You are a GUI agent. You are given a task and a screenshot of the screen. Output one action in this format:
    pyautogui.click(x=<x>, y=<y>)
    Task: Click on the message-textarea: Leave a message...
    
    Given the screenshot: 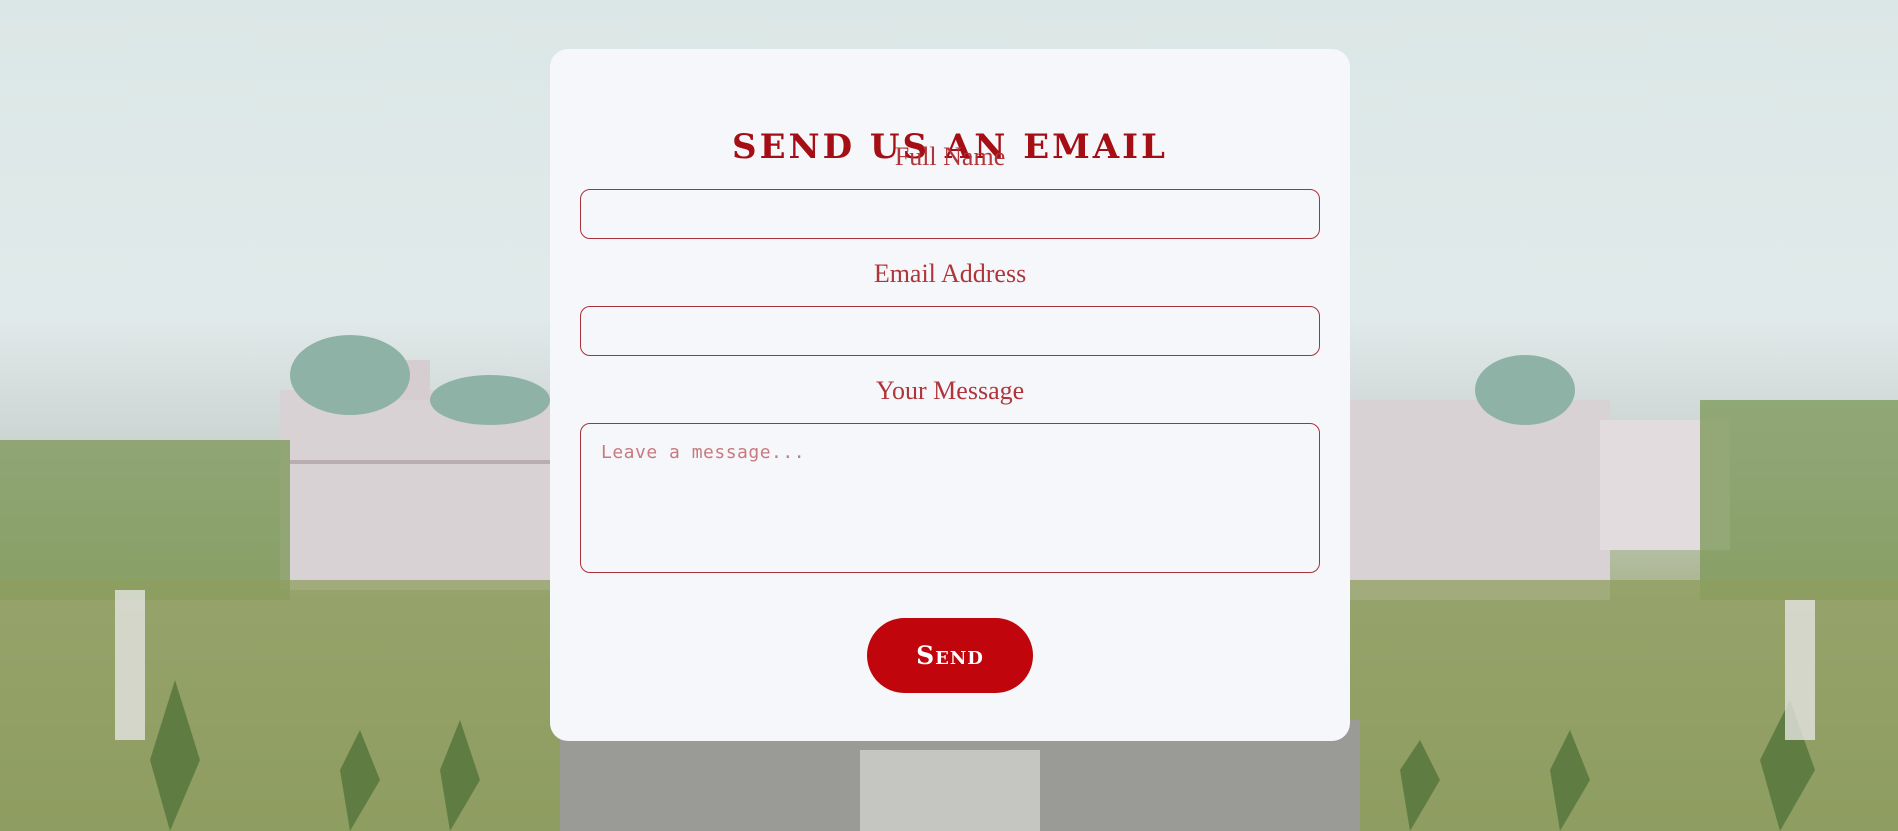 What is the action you would take?
    pyautogui.click(x=950, y=498)
    